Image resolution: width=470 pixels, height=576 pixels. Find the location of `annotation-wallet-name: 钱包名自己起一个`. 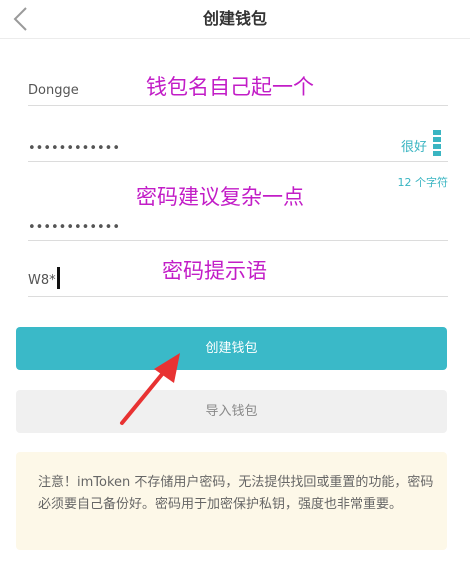

annotation-wallet-name: 钱包名自己起一个 is located at coordinates (230, 87).